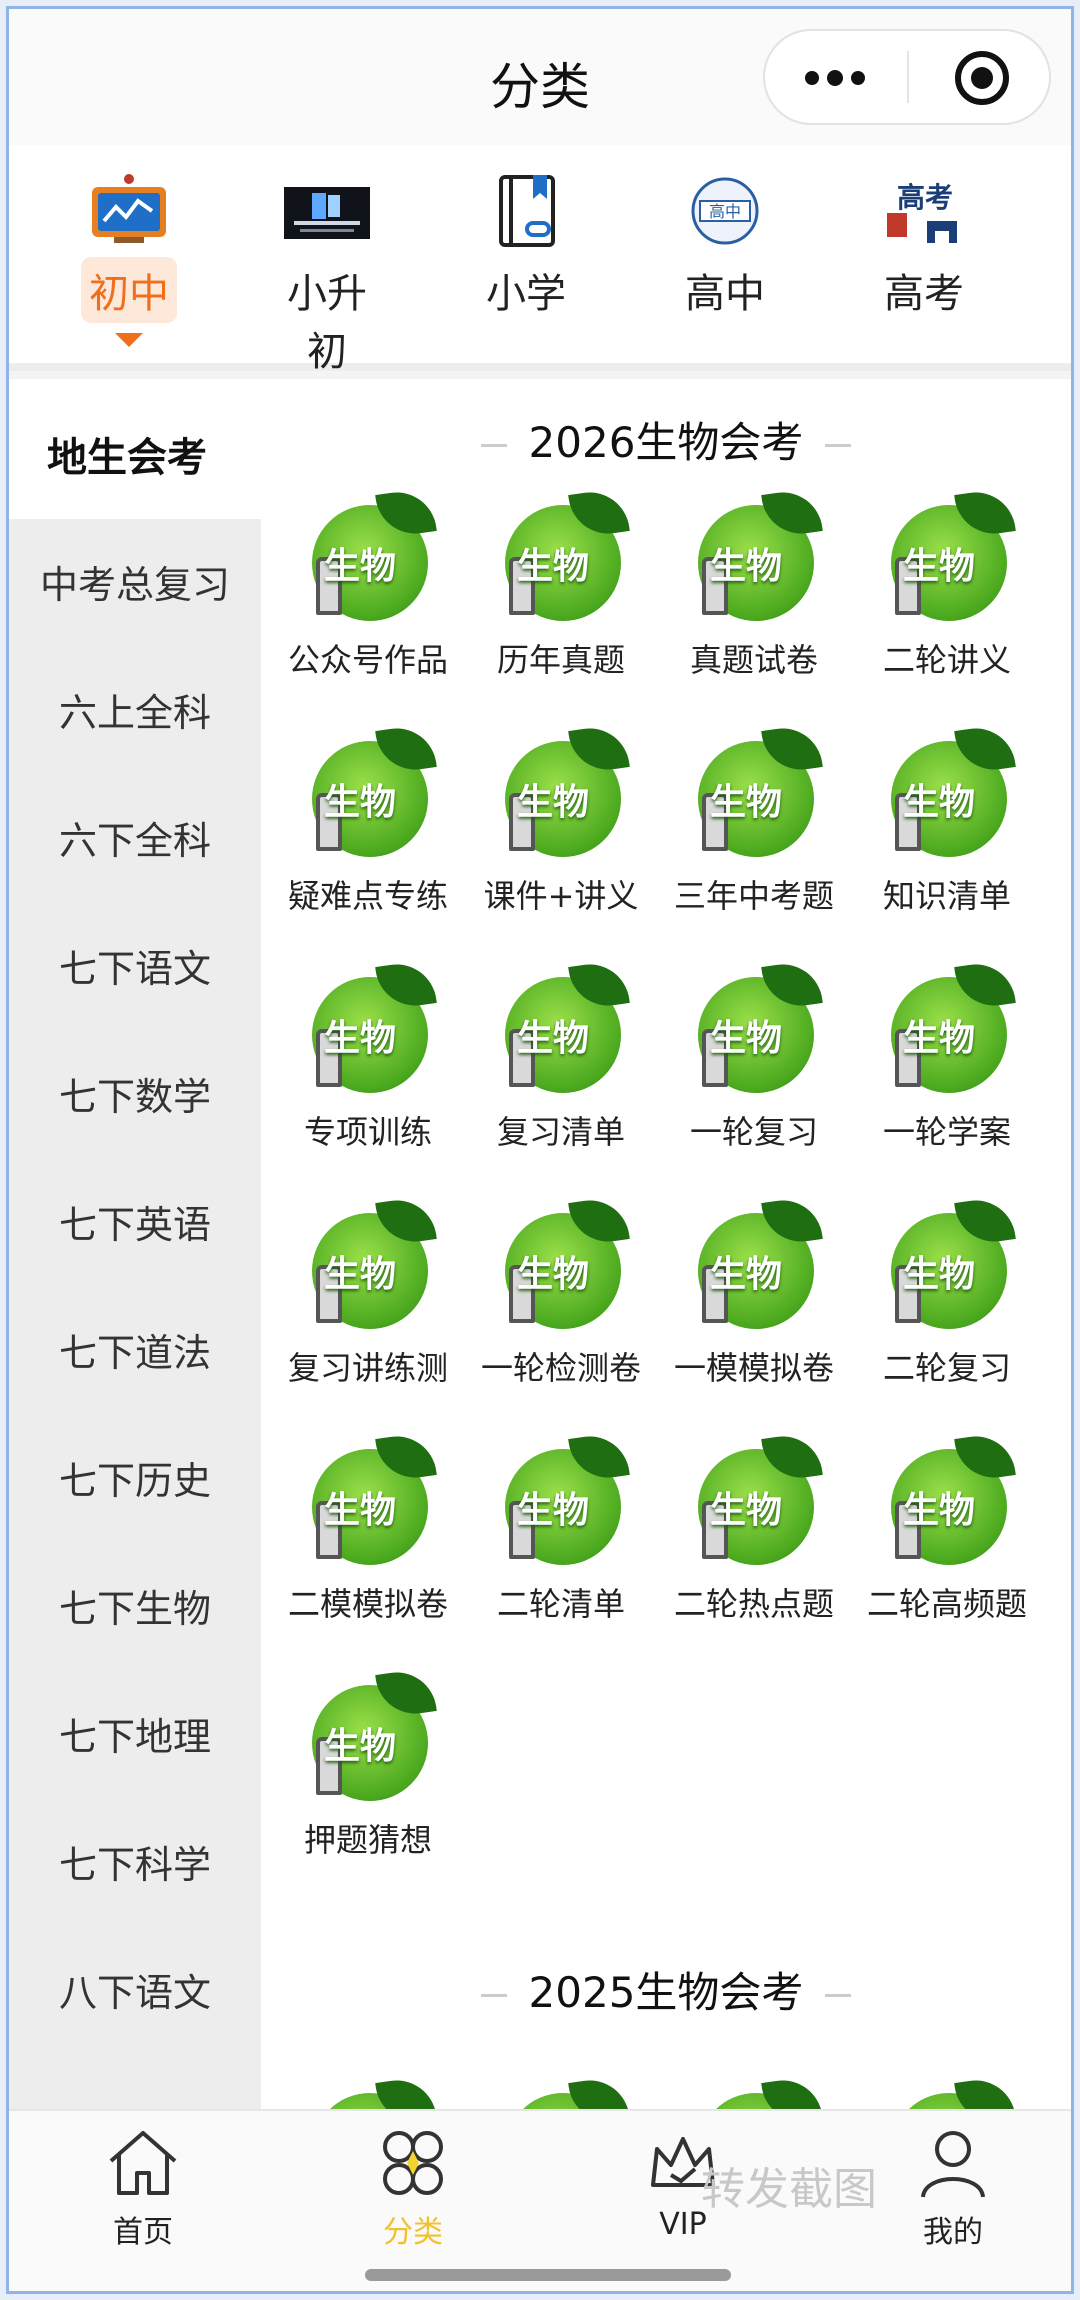 The width and height of the screenshot is (1080, 2300). What do you see at coordinates (367, 896) in the screenshot?
I see `tile-label: 疑难点专练` at bounding box center [367, 896].